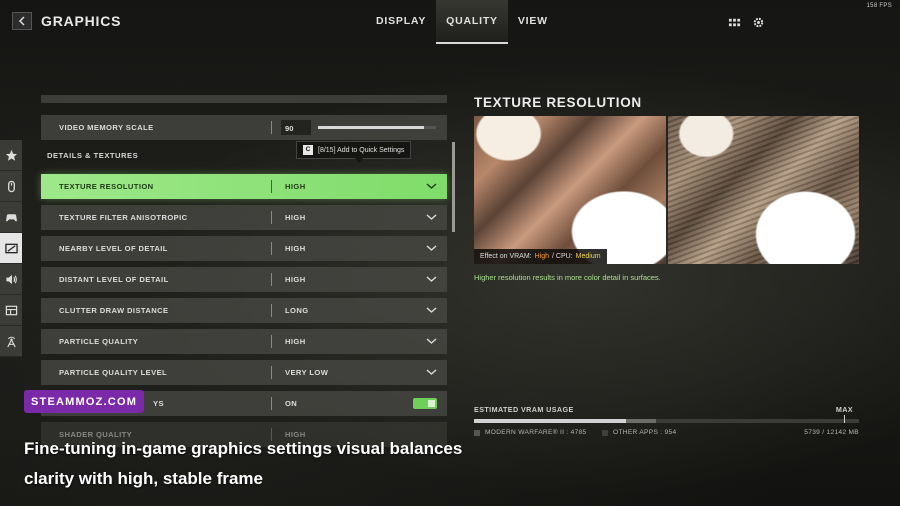  Describe the element at coordinates (297, 310) in the screenshot. I see `setting-value: LONG` at that location.